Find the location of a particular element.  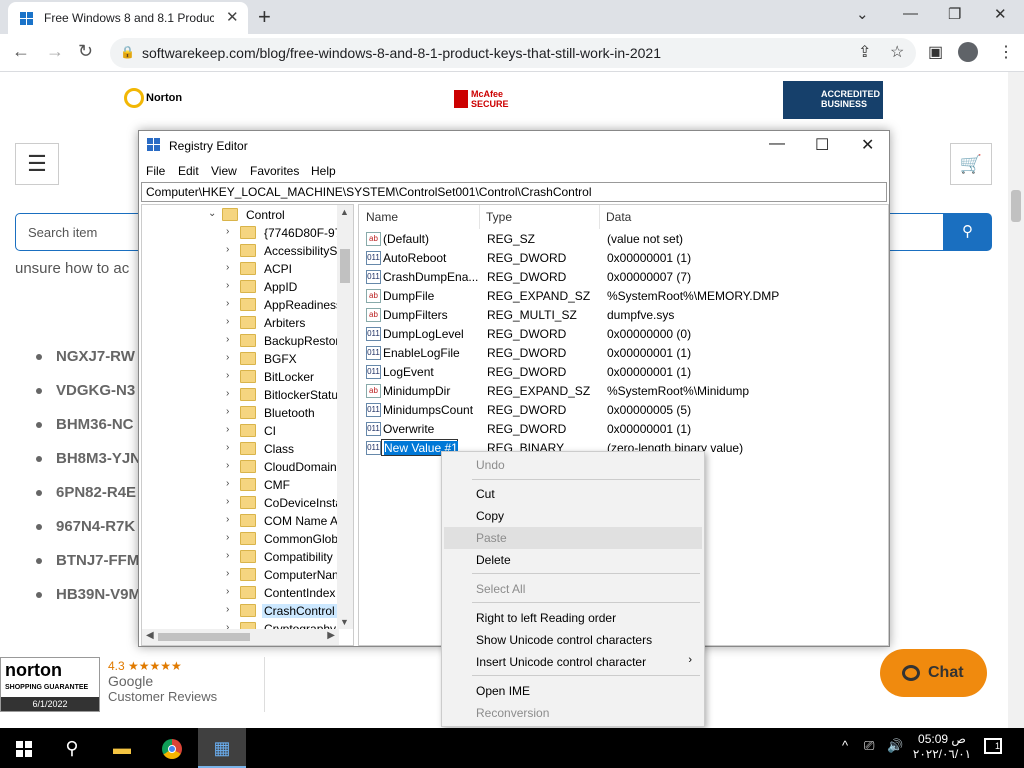

tree-horizontal-scrollbar: ◀ ▶ is located at coordinates (240, 637).